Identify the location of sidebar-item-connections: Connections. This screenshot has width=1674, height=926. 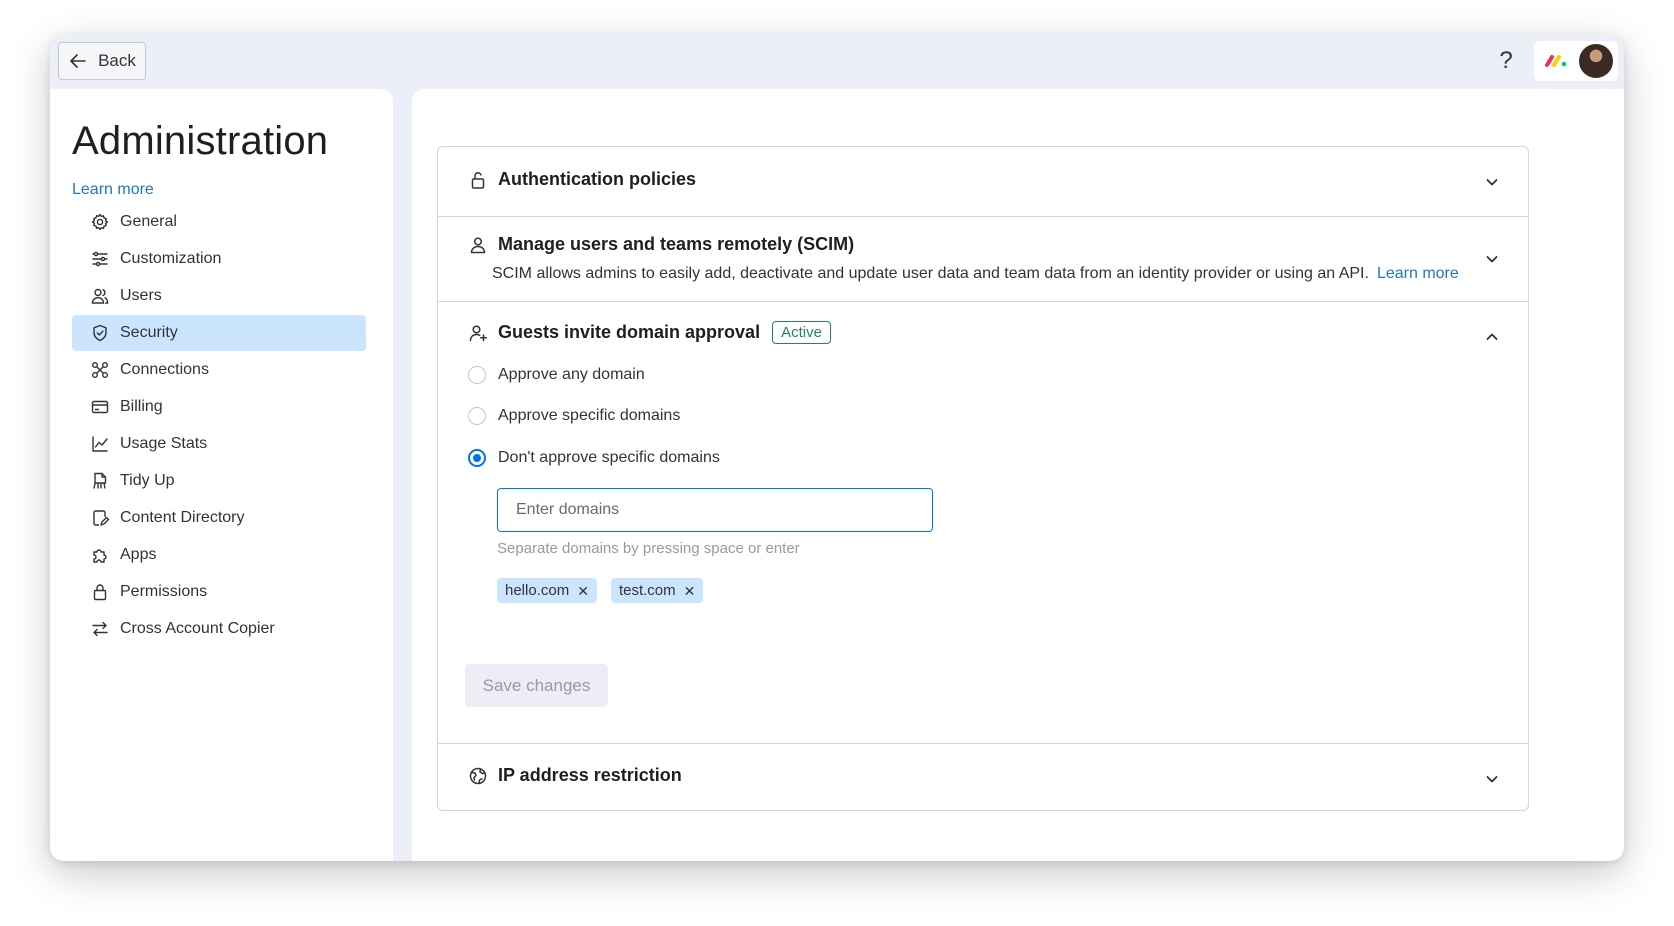
(219, 370).